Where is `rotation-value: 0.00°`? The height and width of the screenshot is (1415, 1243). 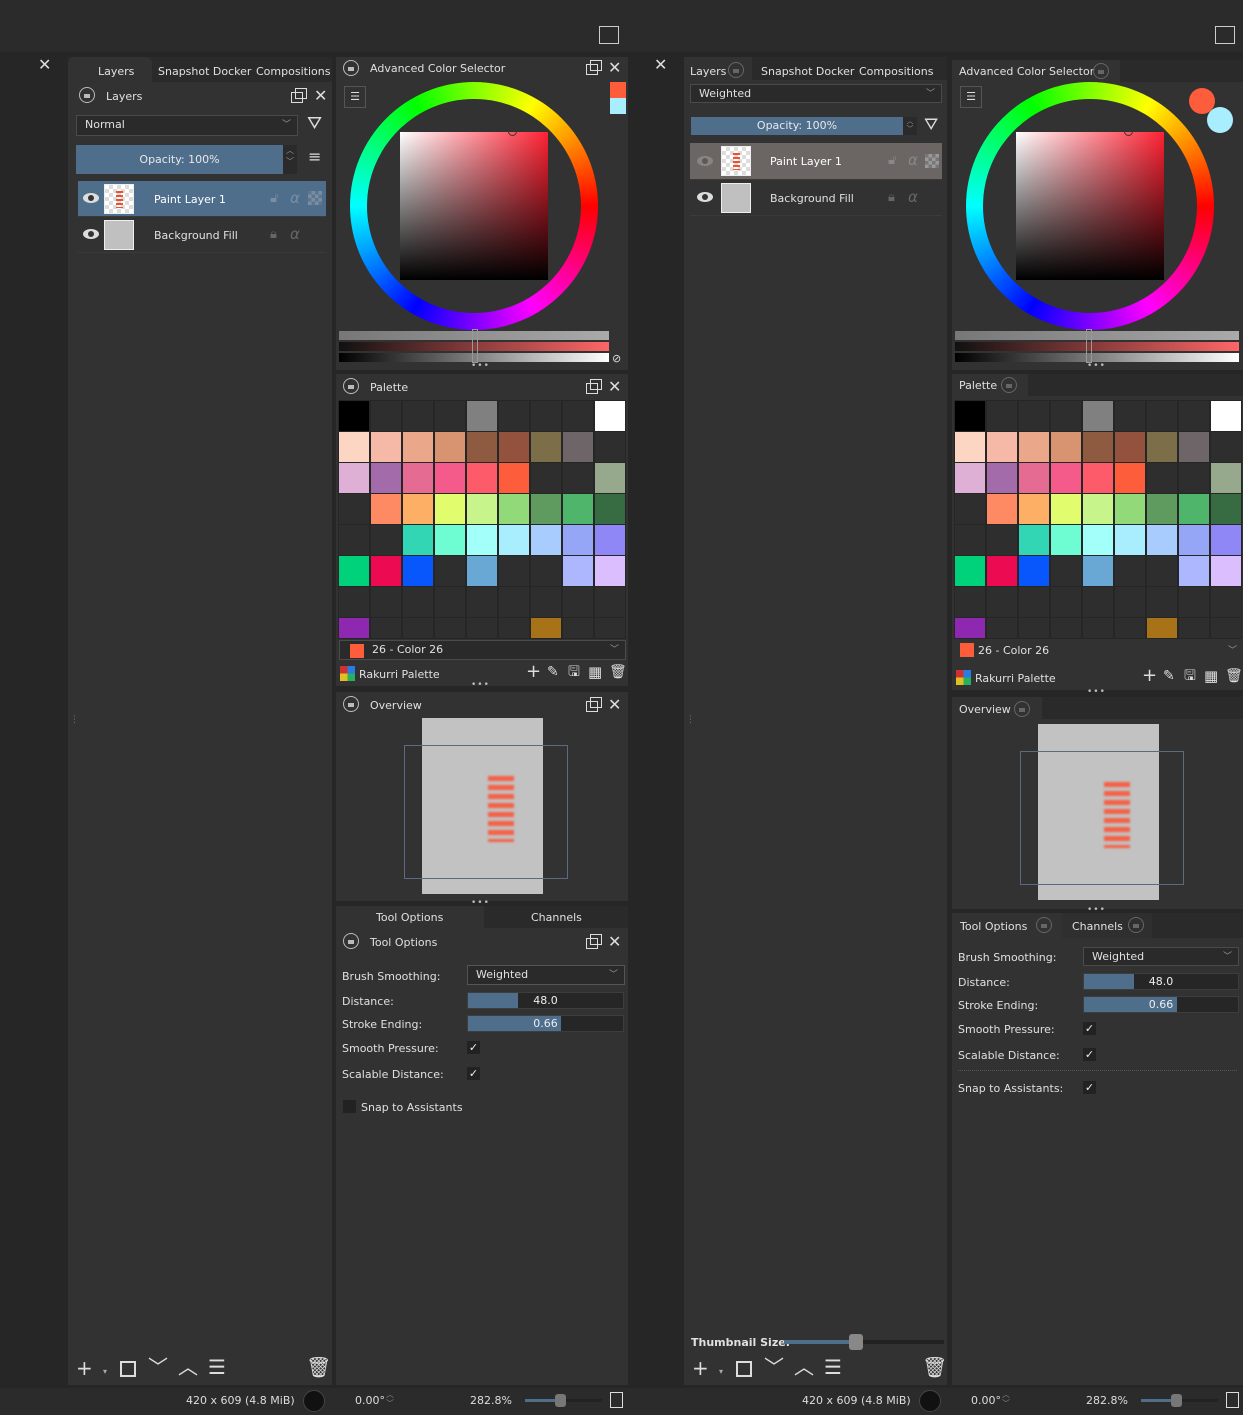
rotation-value: 0.00° is located at coordinates (986, 1400).